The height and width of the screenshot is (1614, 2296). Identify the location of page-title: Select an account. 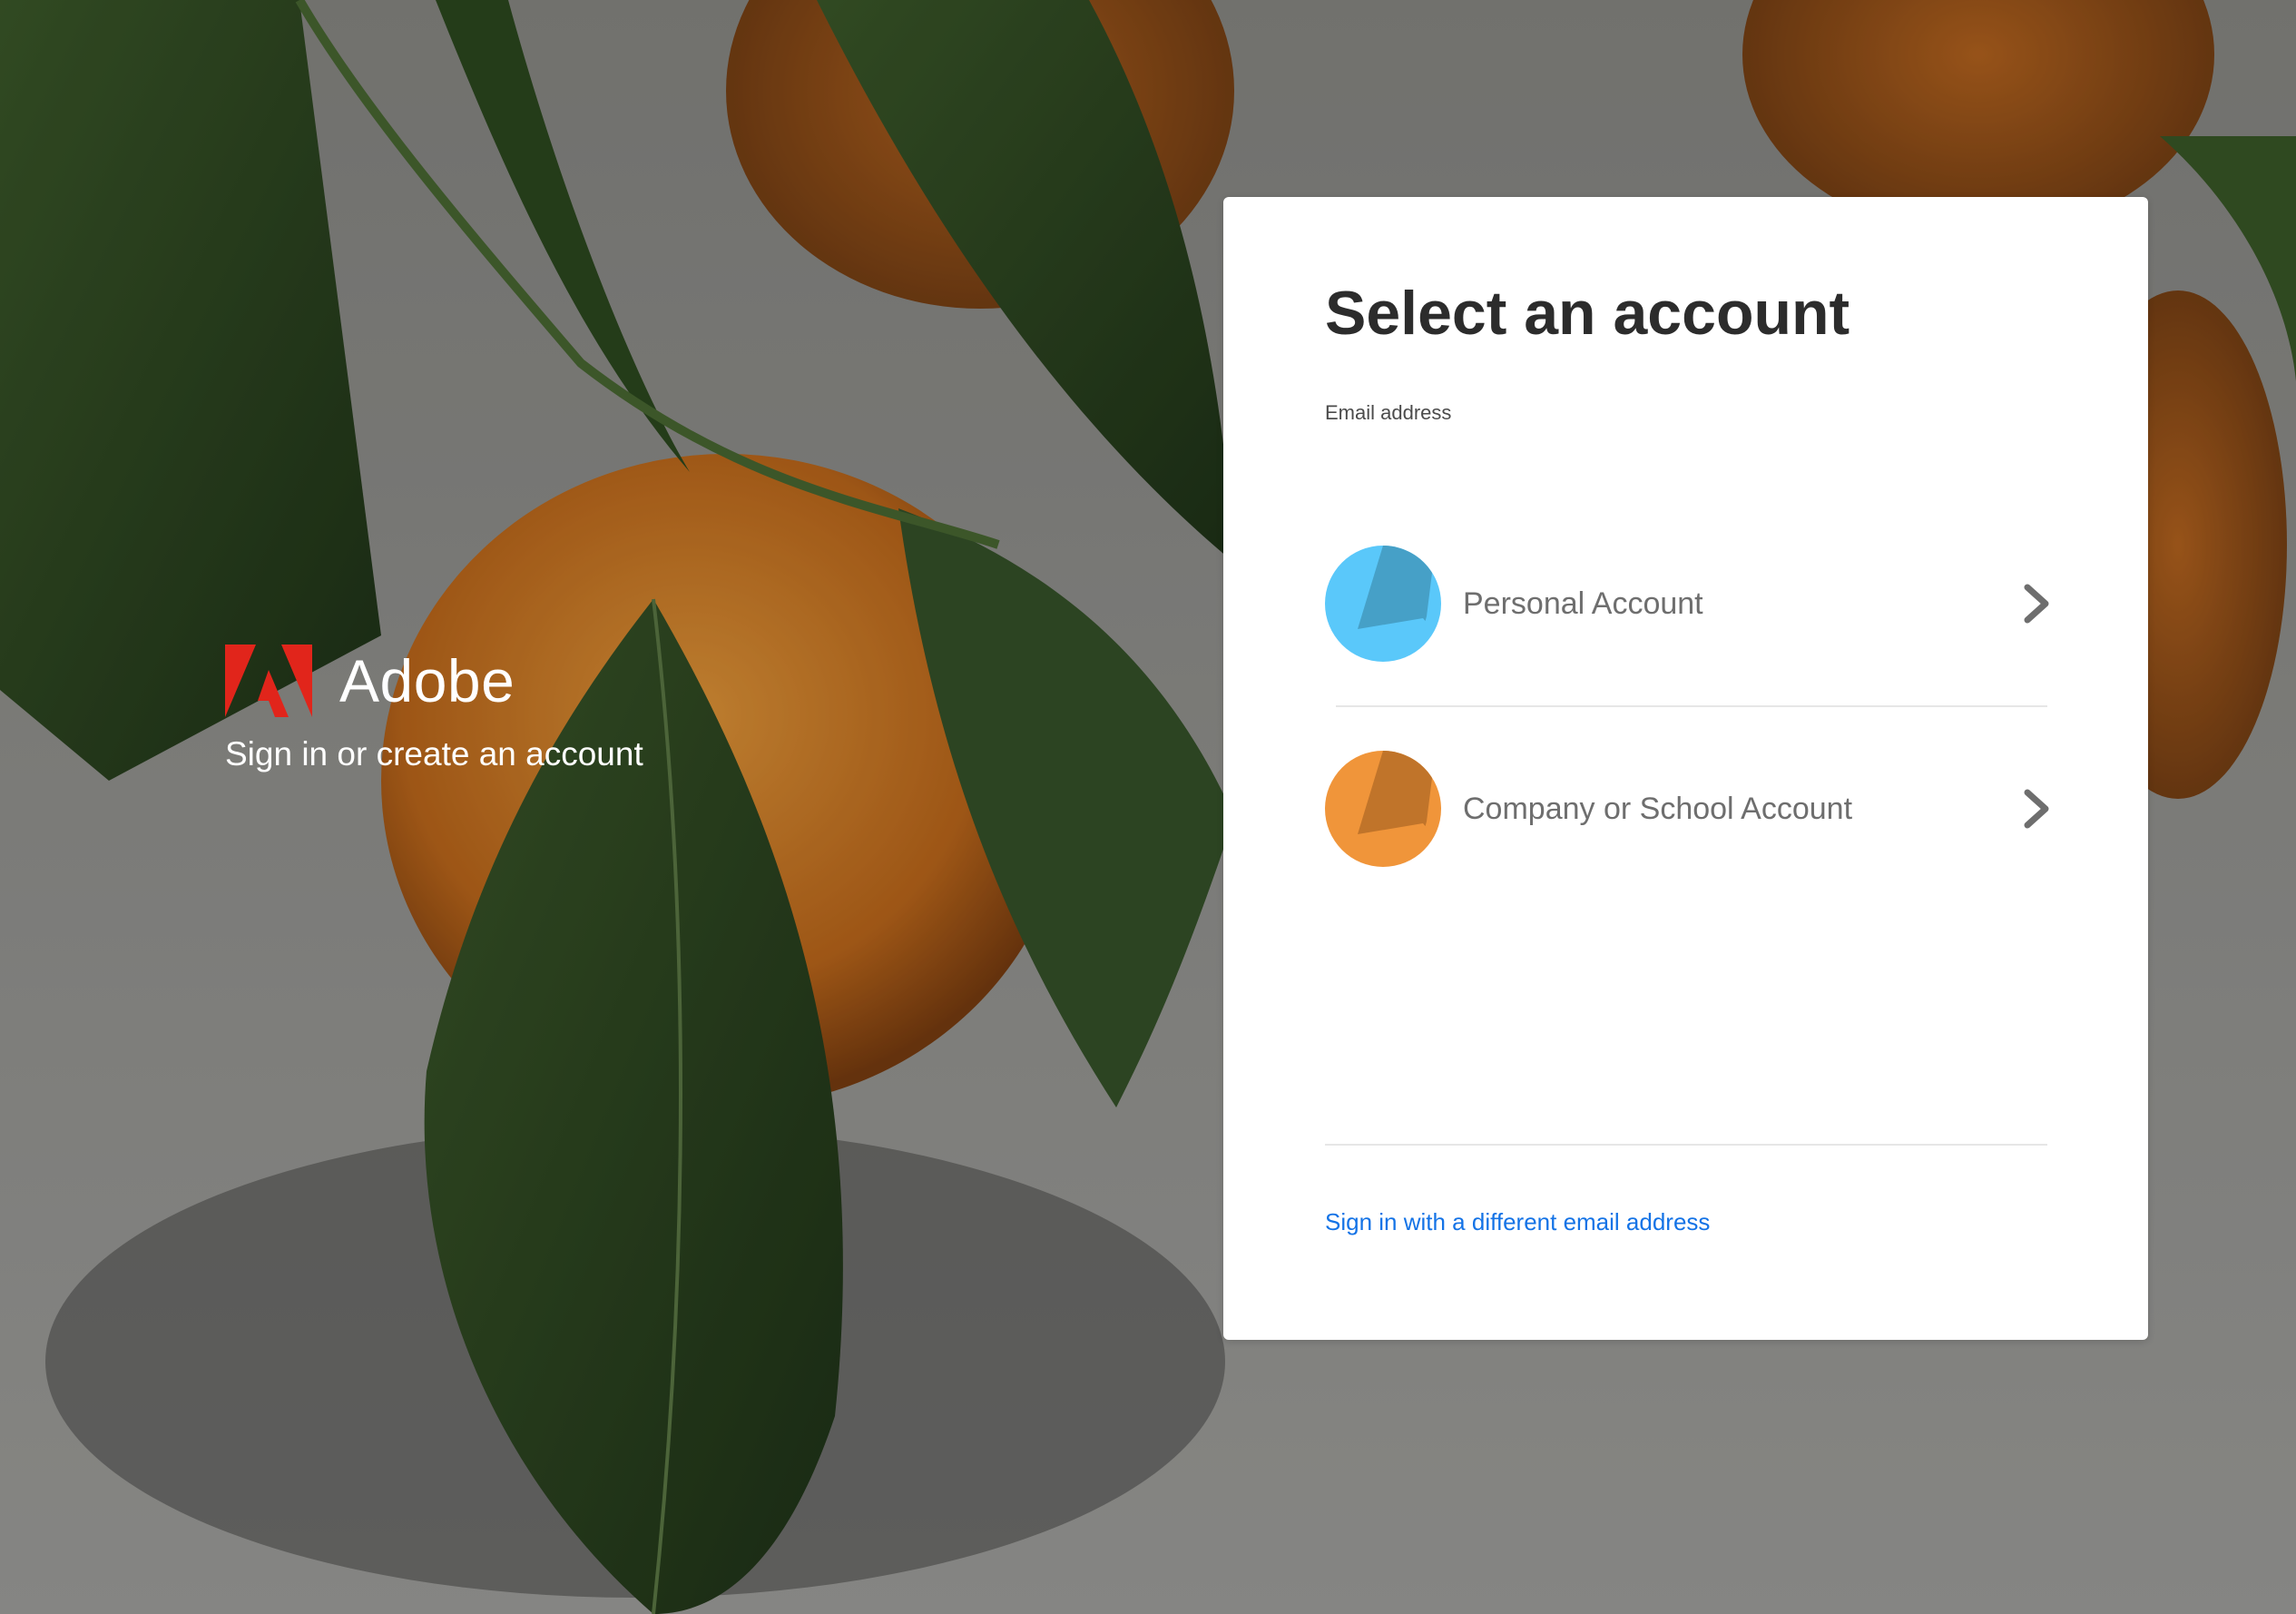
(1587, 314).